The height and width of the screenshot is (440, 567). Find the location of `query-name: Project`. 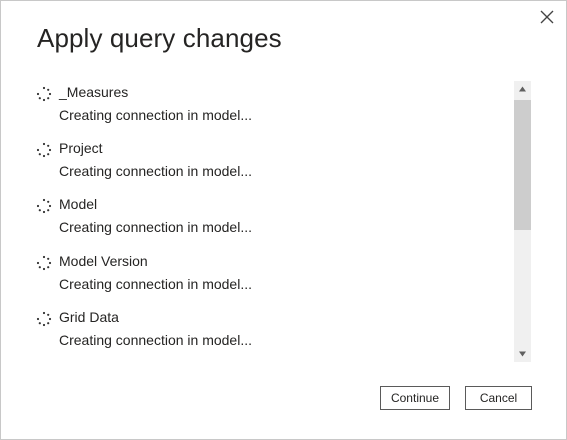

query-name: Project is located at coordinates (81, 148).